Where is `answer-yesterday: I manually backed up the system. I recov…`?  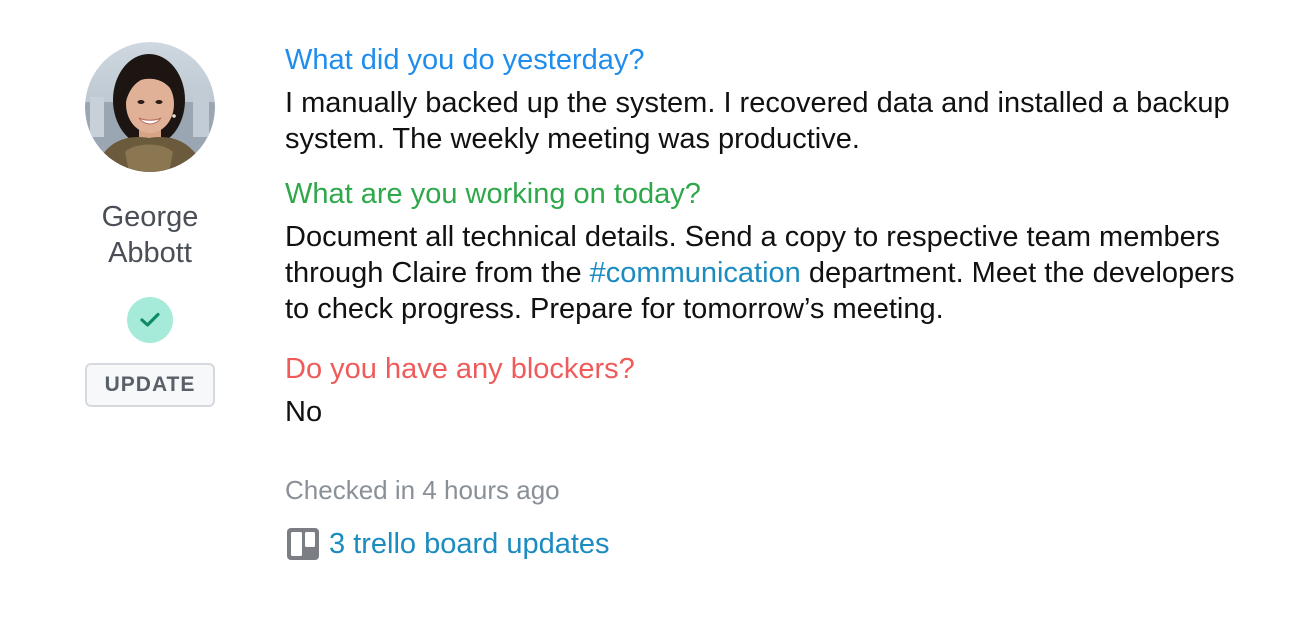 answer-yesterday: I manually backed up the system. I recov… is located at coordinates (757, 121).